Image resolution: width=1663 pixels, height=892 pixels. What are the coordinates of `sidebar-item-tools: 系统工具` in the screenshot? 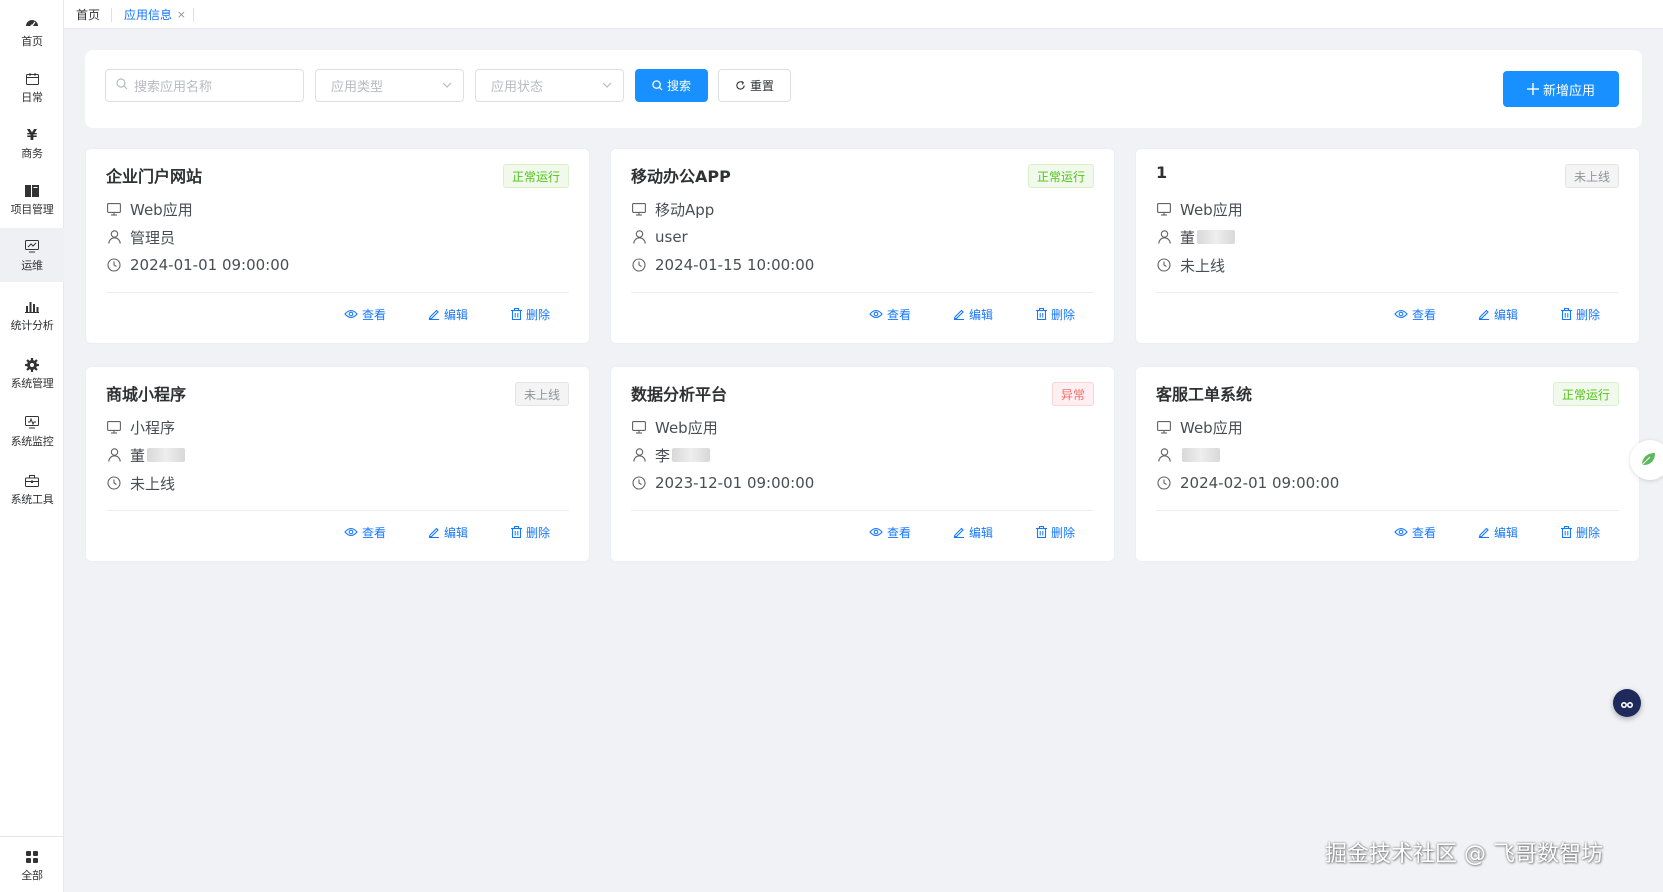 It's located at (32, 489).